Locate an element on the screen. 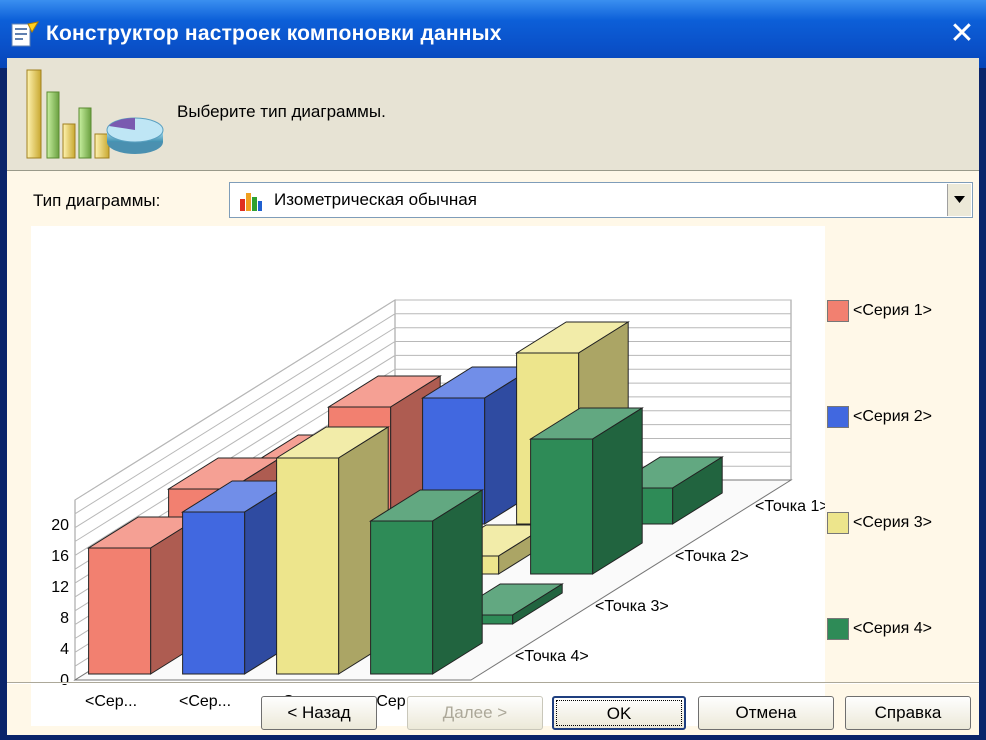 This screenshot has width=986, height=740. footer-separator is located at coordinates (493, 683).